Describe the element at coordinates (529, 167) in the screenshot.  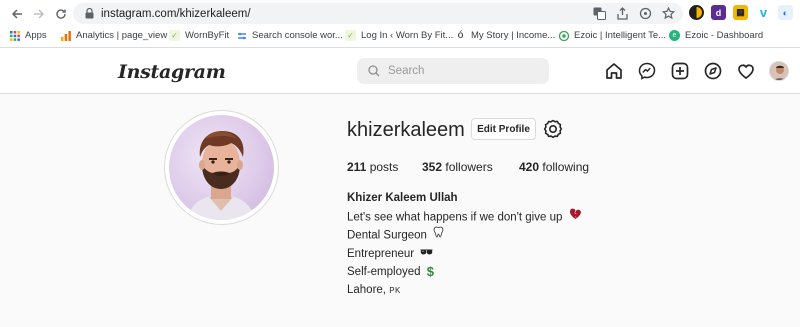
I see `following-count: 420` at that location.